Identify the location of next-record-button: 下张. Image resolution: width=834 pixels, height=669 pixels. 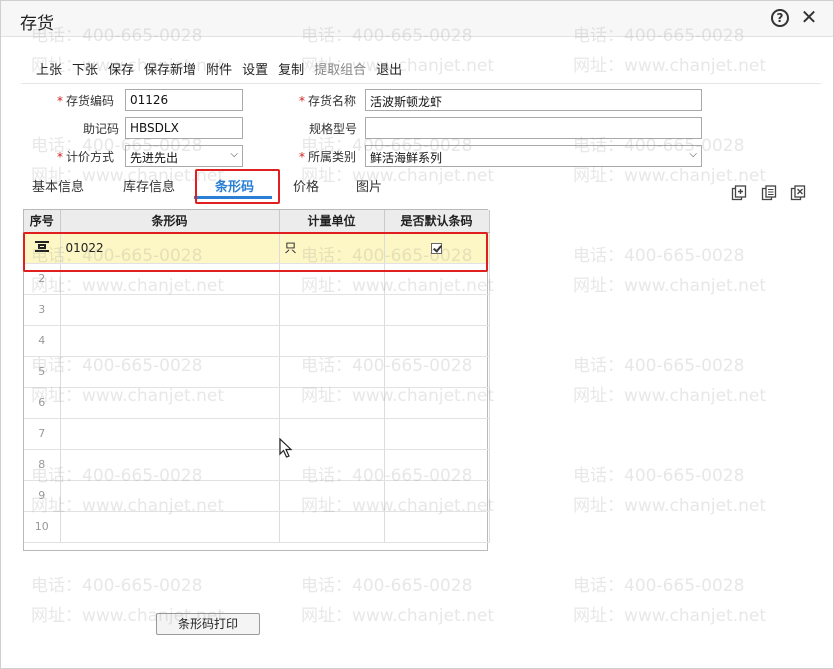
(85, 69).